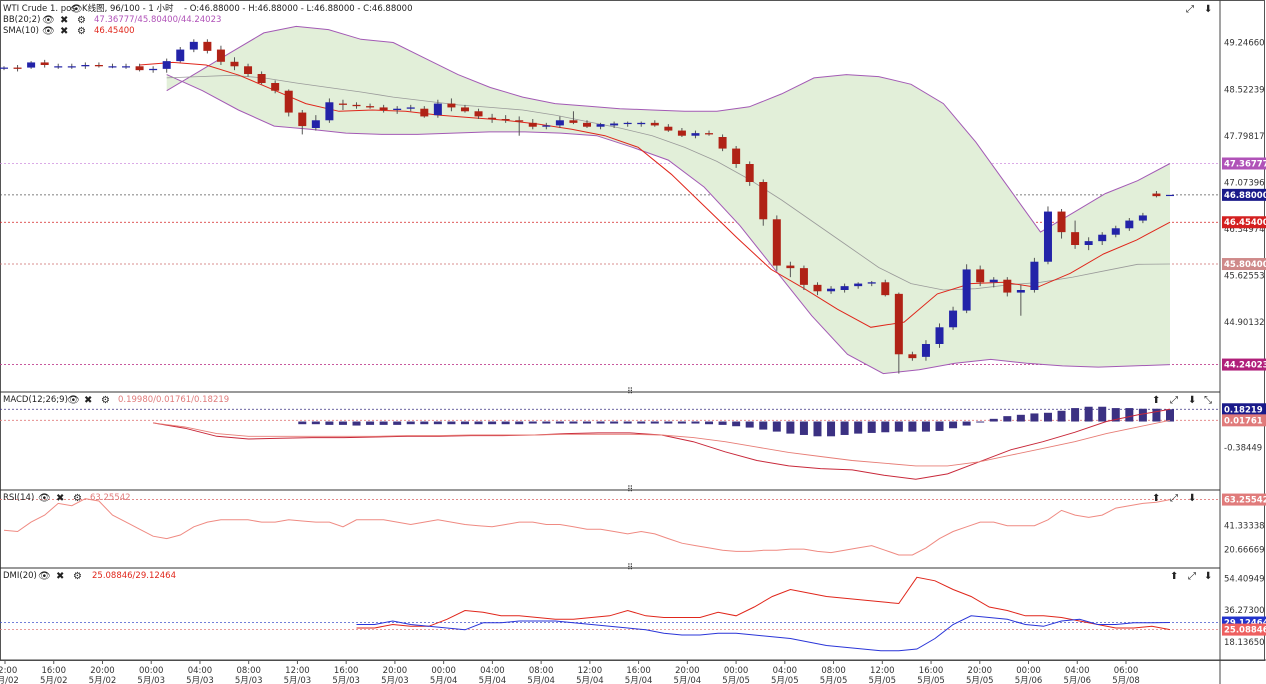 The height and width of the screenshot is (684, 1266). Describe the element at coordinates (1192, 498) in the screenshot. I see `rsi-down-icon: ⬇` at that location.